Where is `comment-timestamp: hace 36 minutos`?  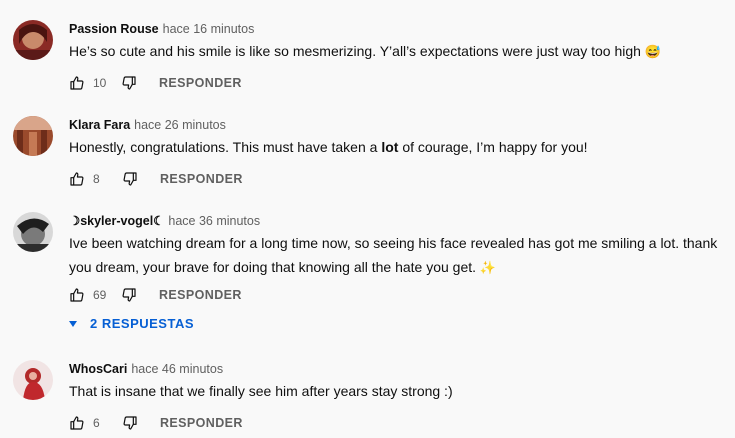
comment-timestamp: hace 36 minutos is located at coordinates (214, 221).